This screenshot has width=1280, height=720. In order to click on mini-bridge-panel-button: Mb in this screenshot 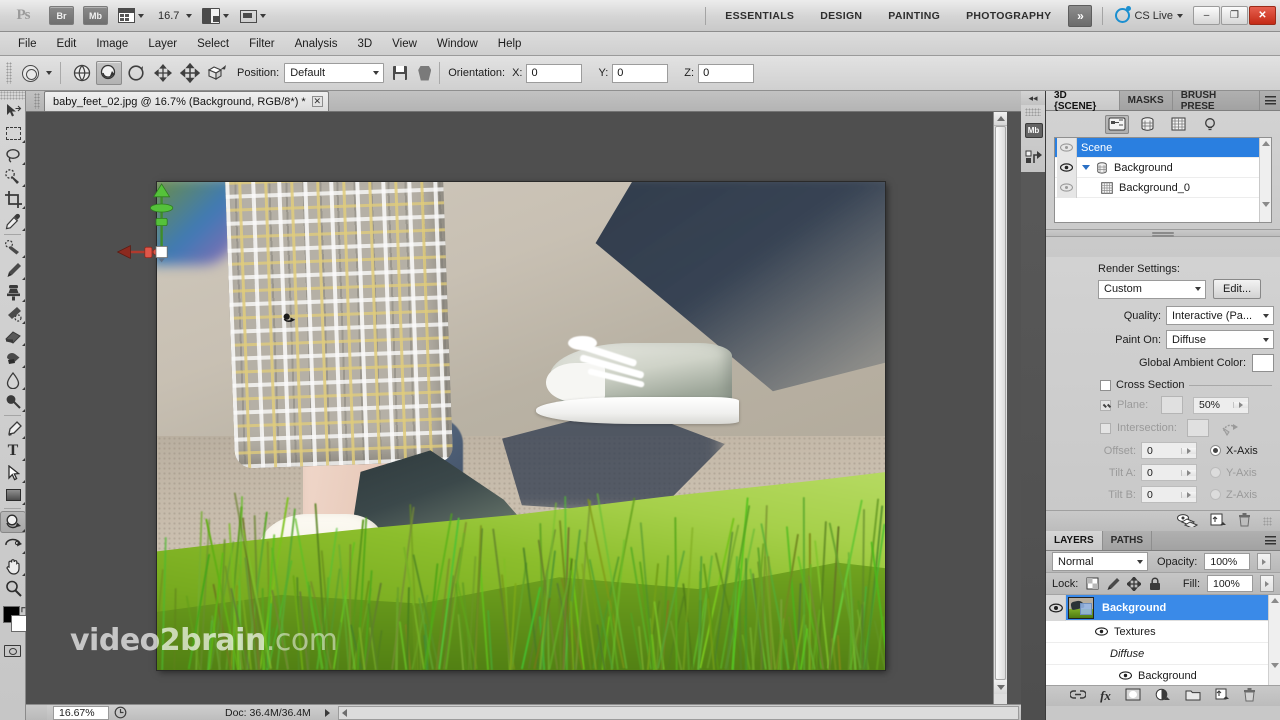, I will do `click(1033, 130)`.